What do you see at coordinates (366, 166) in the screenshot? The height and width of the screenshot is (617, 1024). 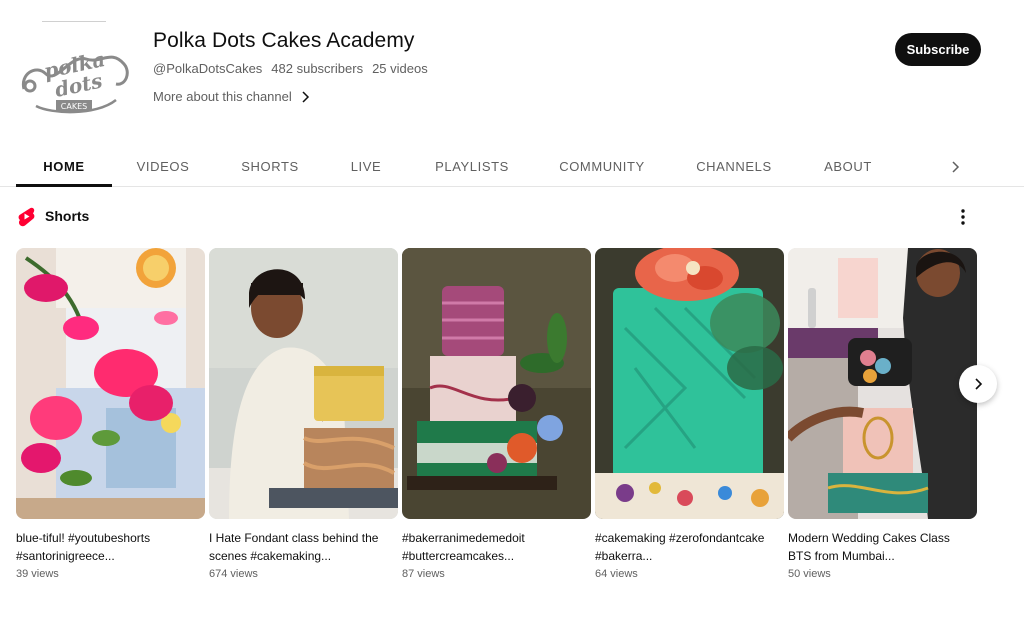 I see `tab-live: LIVE` at bounding box center [366, 166].